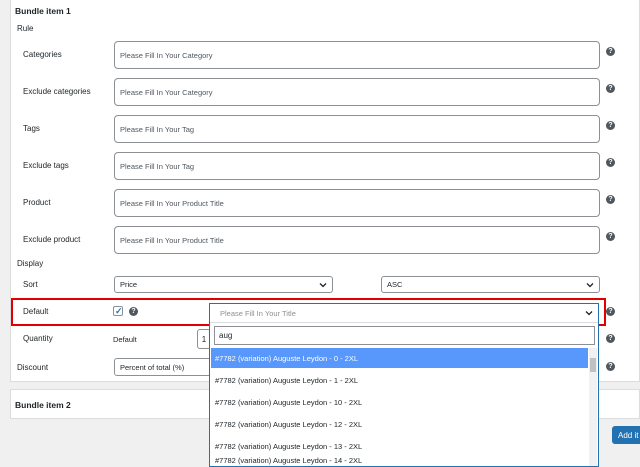 Image resolution: width=640 pixels, height=467 pixels. Describe the element at coordinates (37, 202) in the screenshot. I see `product-label: Product` at that location.